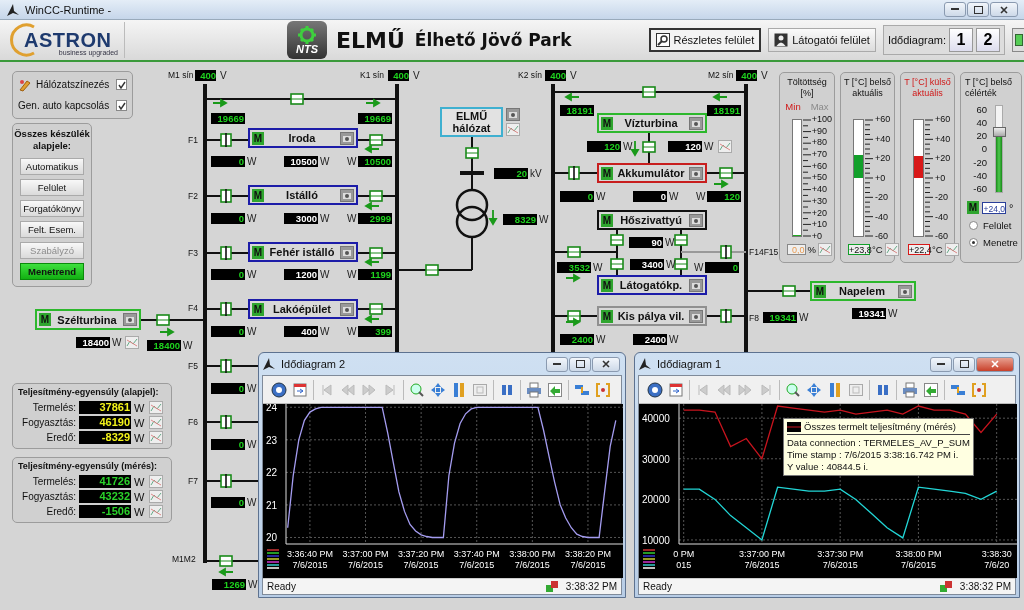 The image size is (1024, 610). I want to click on value-display: 400, so click(555, 75).